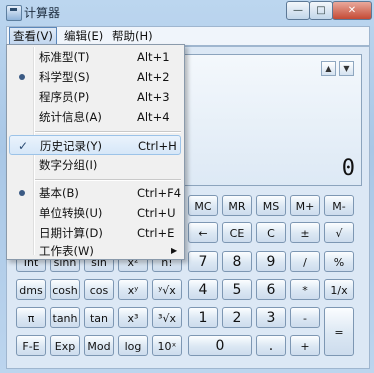 This screenshot has width=374, height=373. What do you see at coordinates (31, 345) in the screenshot?
I see `fe-button: F-E` at bounding box center [31, 345].